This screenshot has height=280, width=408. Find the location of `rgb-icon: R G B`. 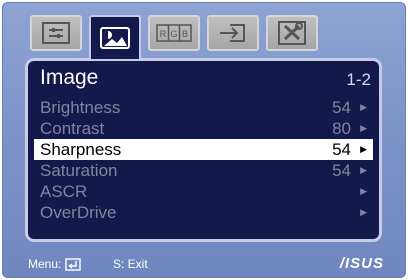

rgb-icon: R G B is located at coordinates (174, 33).